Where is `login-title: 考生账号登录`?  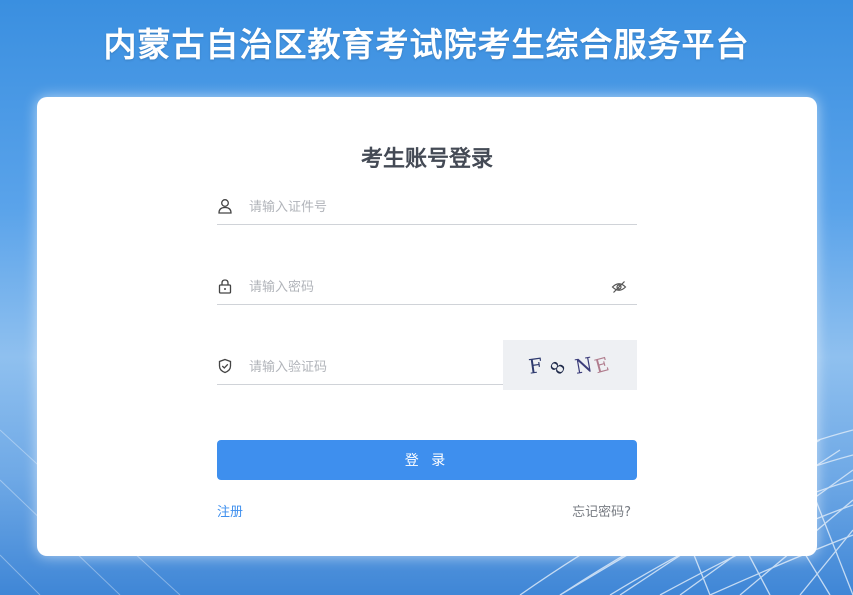 login-title: 考生账号登录 is located at coordinates (426, 159).